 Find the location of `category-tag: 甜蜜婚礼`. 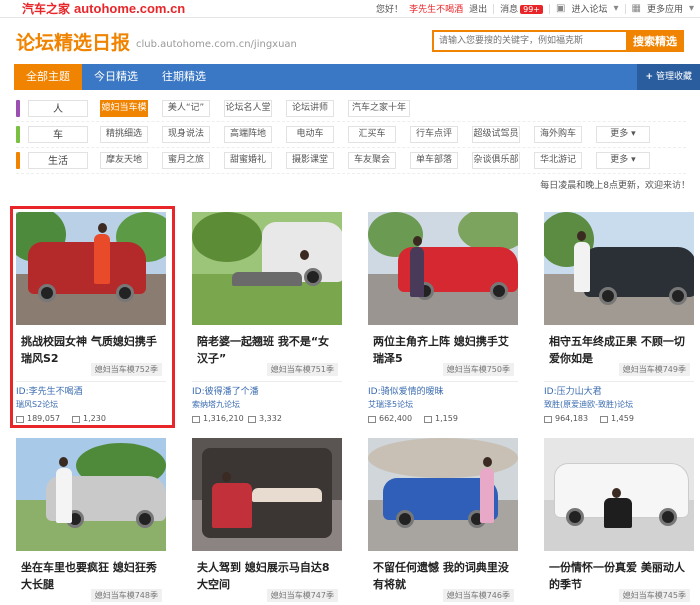

category-tag: 甜蜜婚礼 is located at coordinates (248, 160).